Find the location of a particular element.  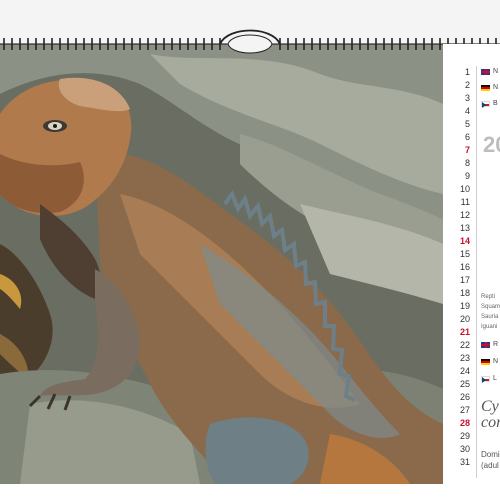

day-number: 9 is located at coordinates (467, 176).